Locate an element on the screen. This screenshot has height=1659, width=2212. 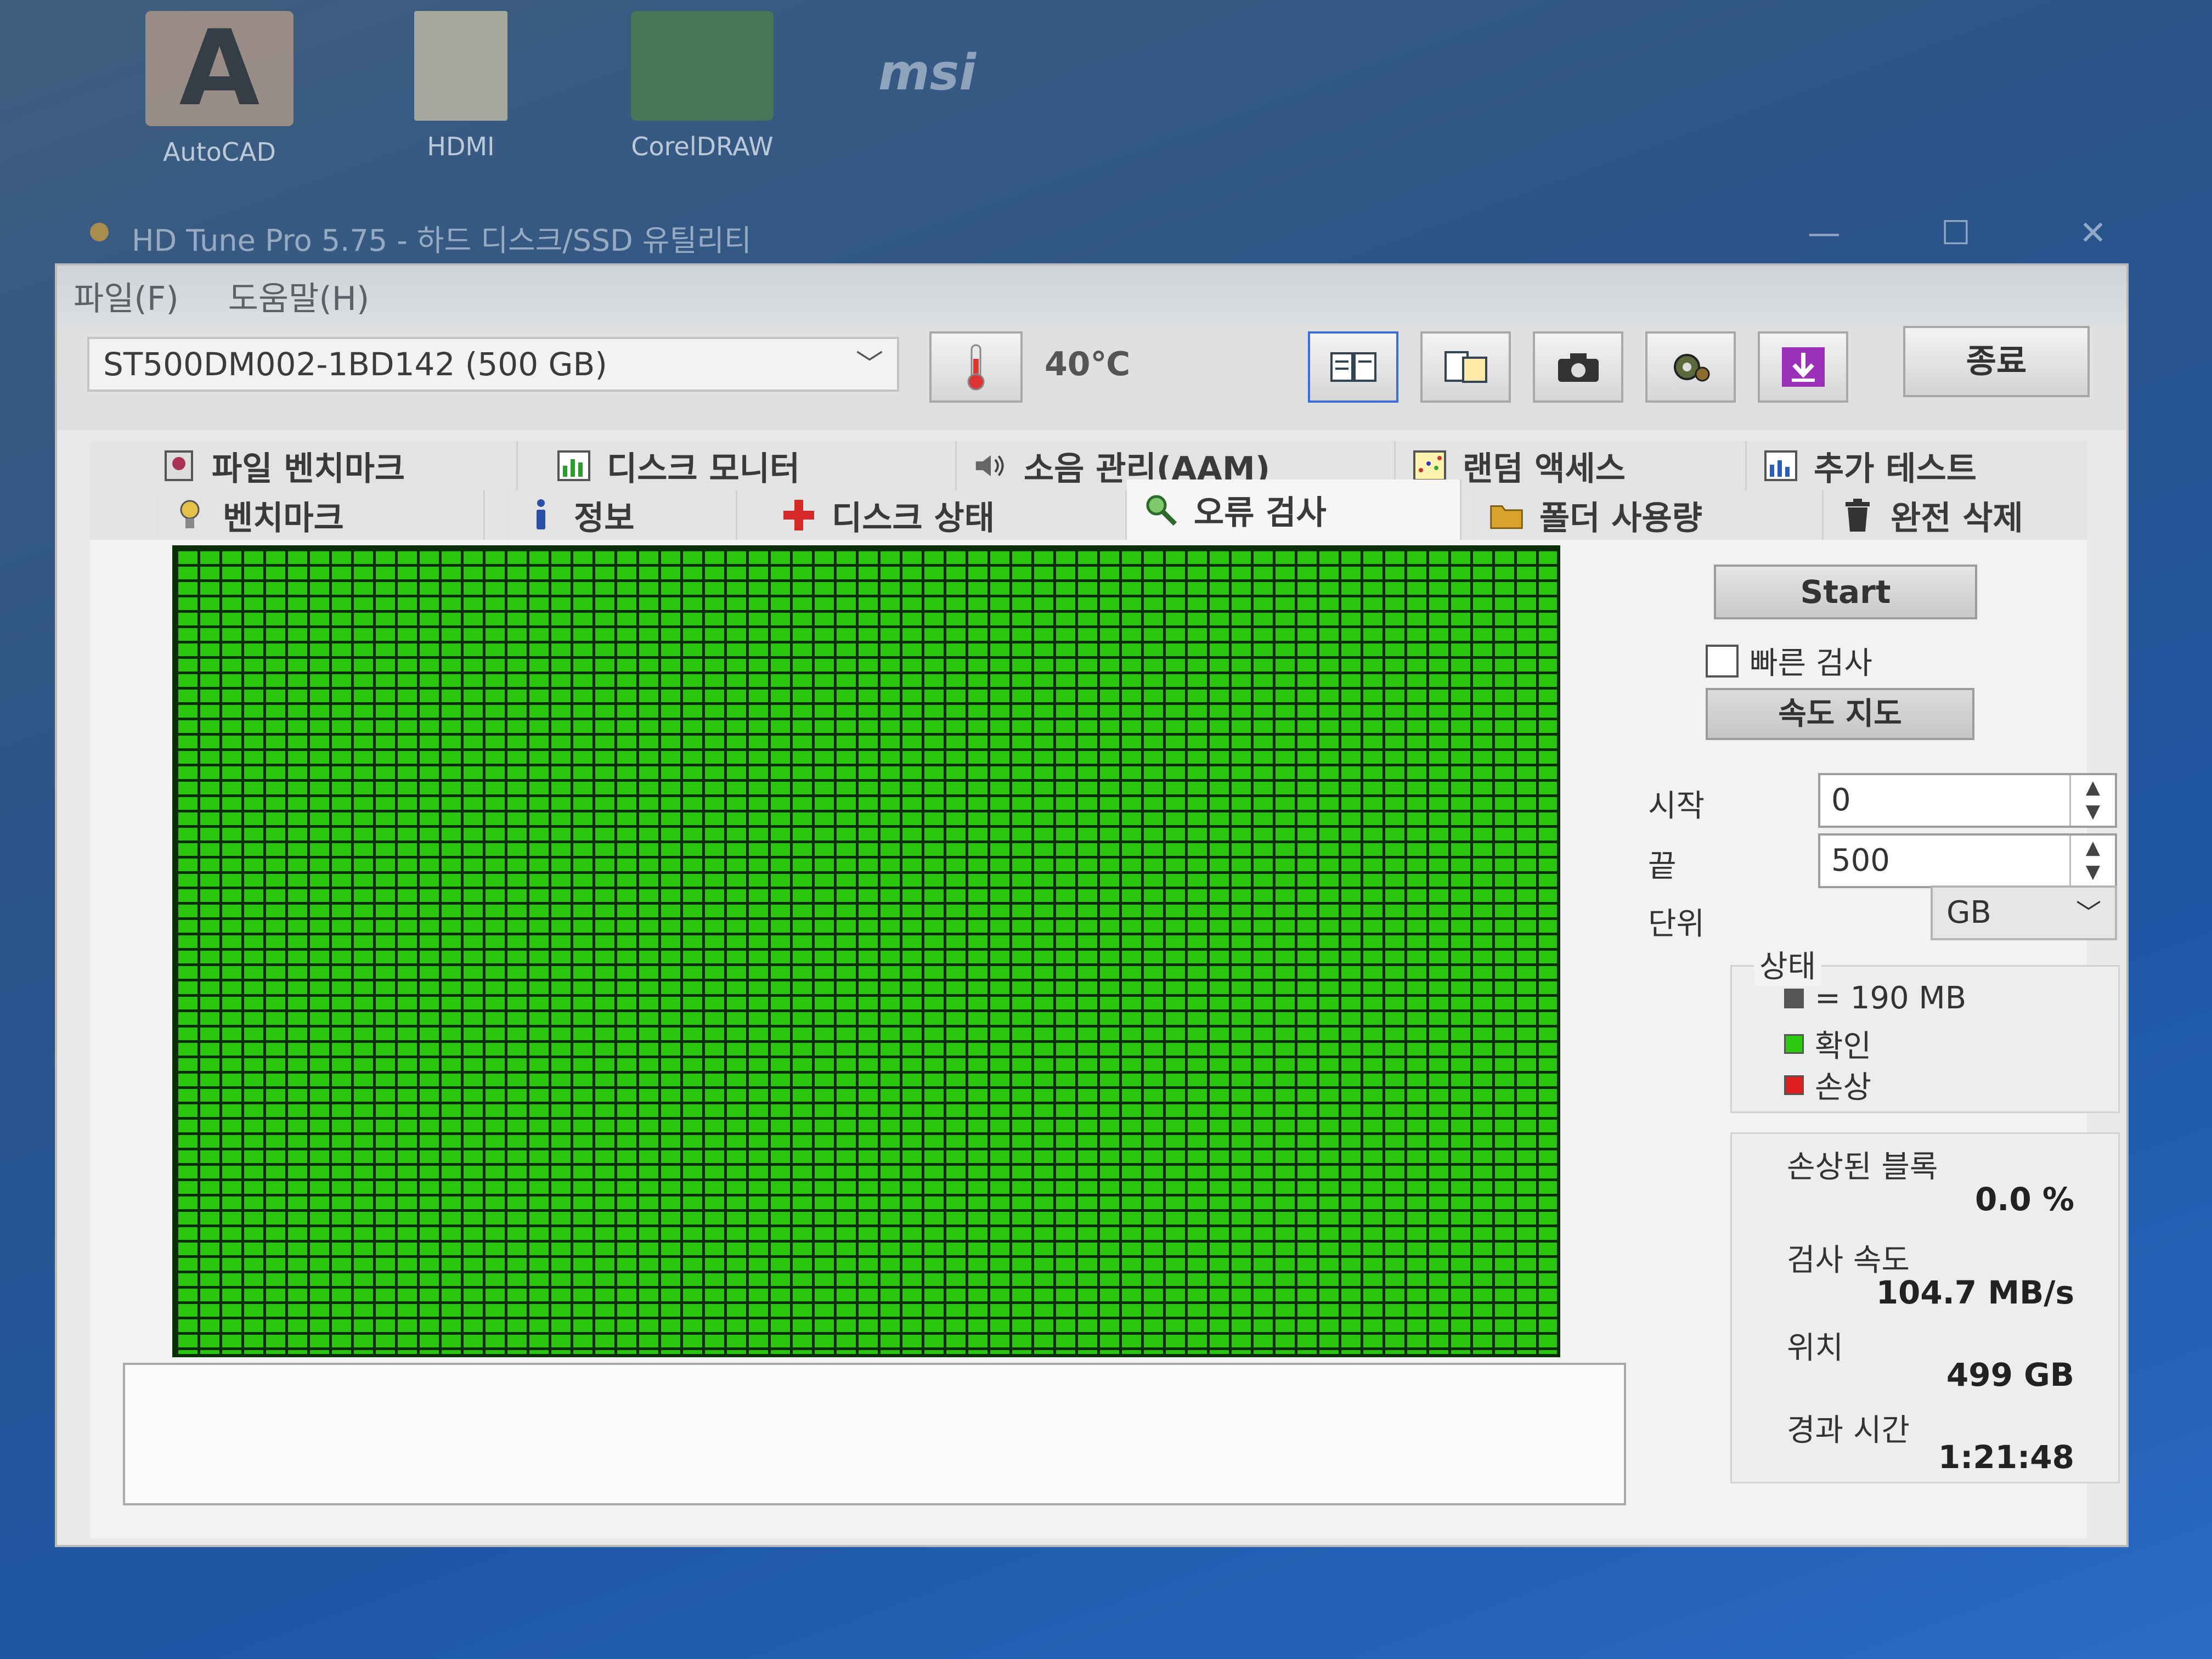
options-button is located at coordinates (1690, 367).